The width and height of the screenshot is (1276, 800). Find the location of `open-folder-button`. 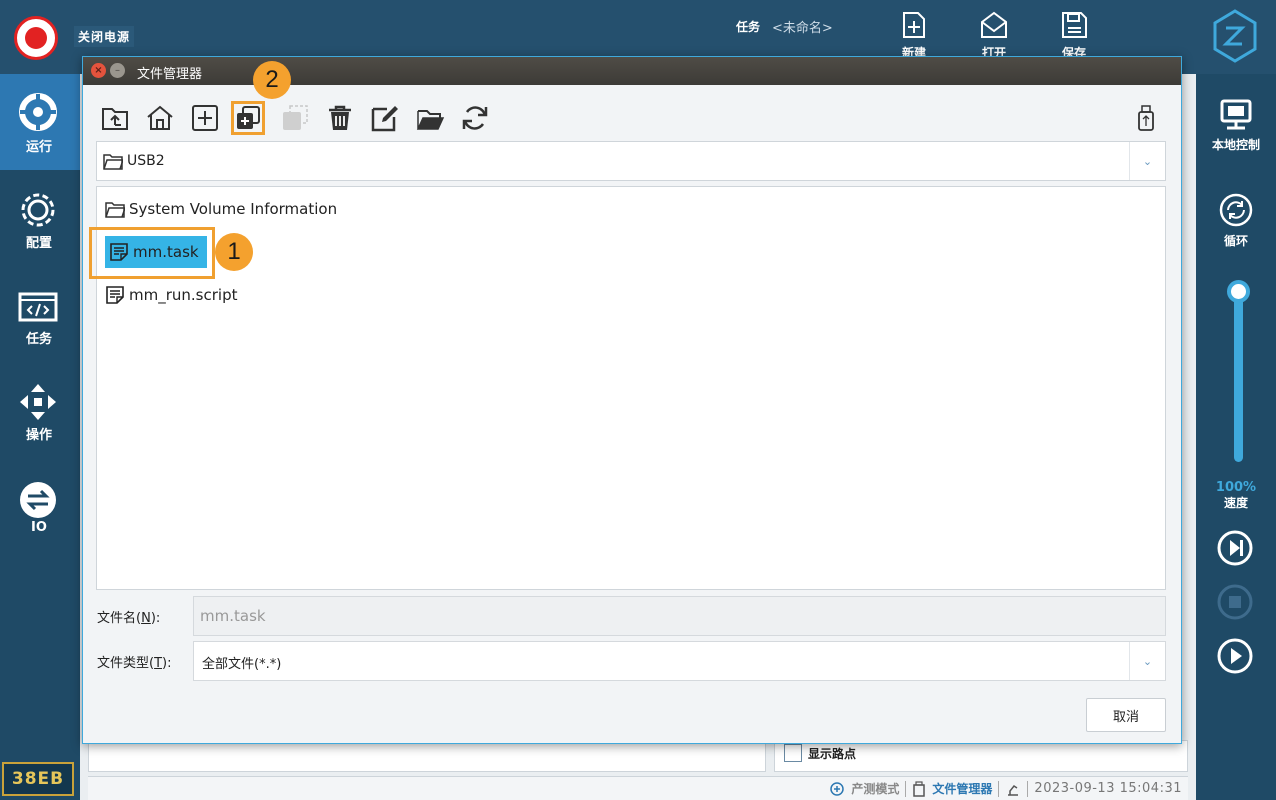

open-folder-button is located at coordinates (430, 118).